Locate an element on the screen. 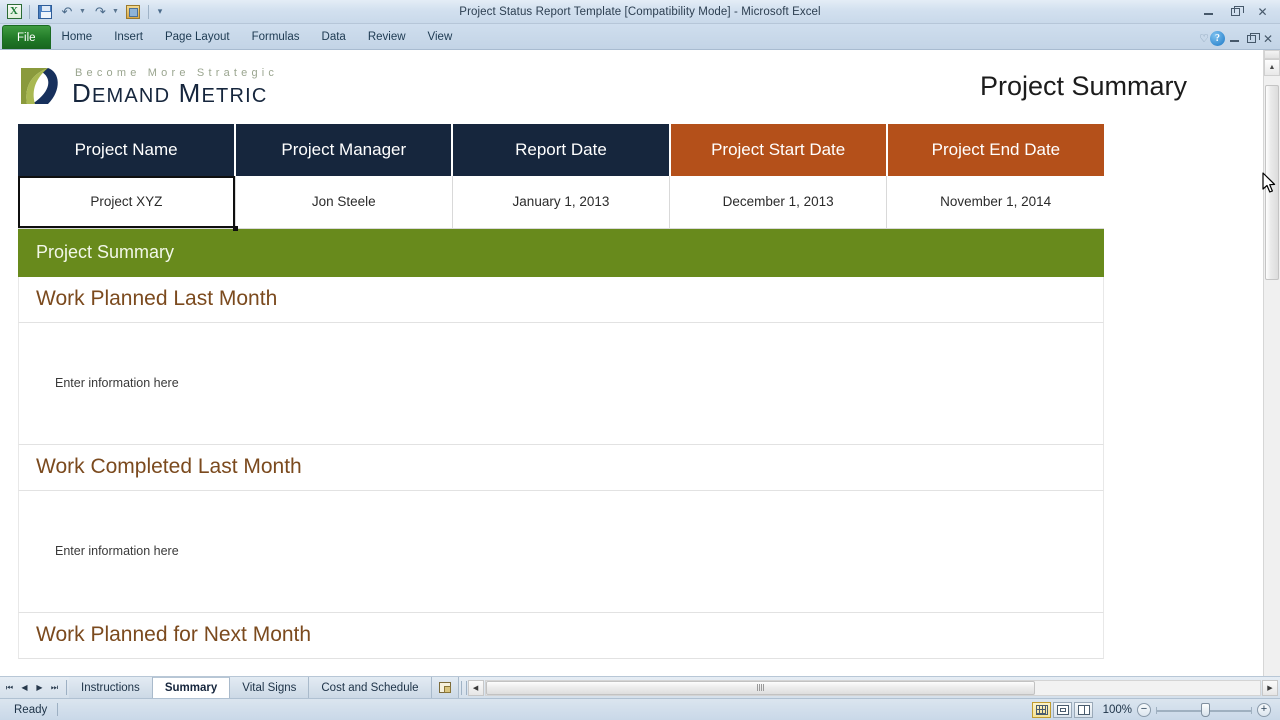 This screenshot has height=720, width=1280. tab-page-layout: Page Layout is located at coordinates (197, 37).